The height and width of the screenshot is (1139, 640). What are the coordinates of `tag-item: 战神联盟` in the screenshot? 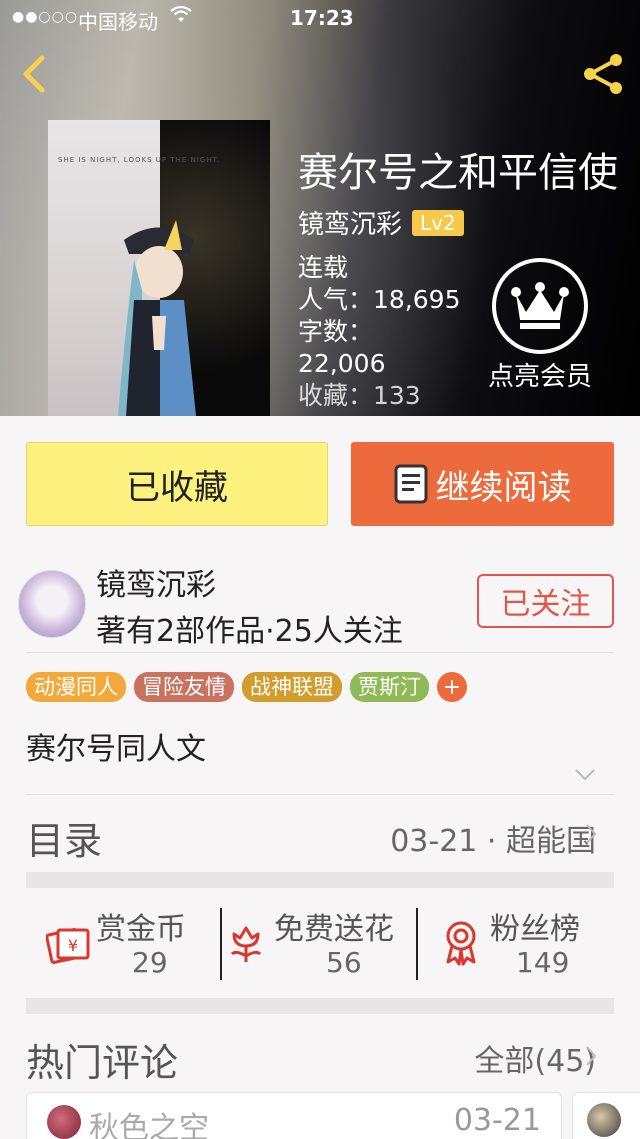 It's located at (292, 687).